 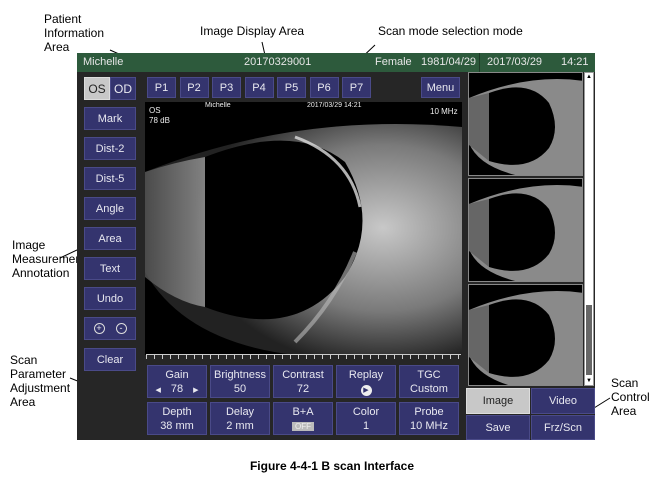 I want to click on param-label: Brightness, so click(x=240, y=375).